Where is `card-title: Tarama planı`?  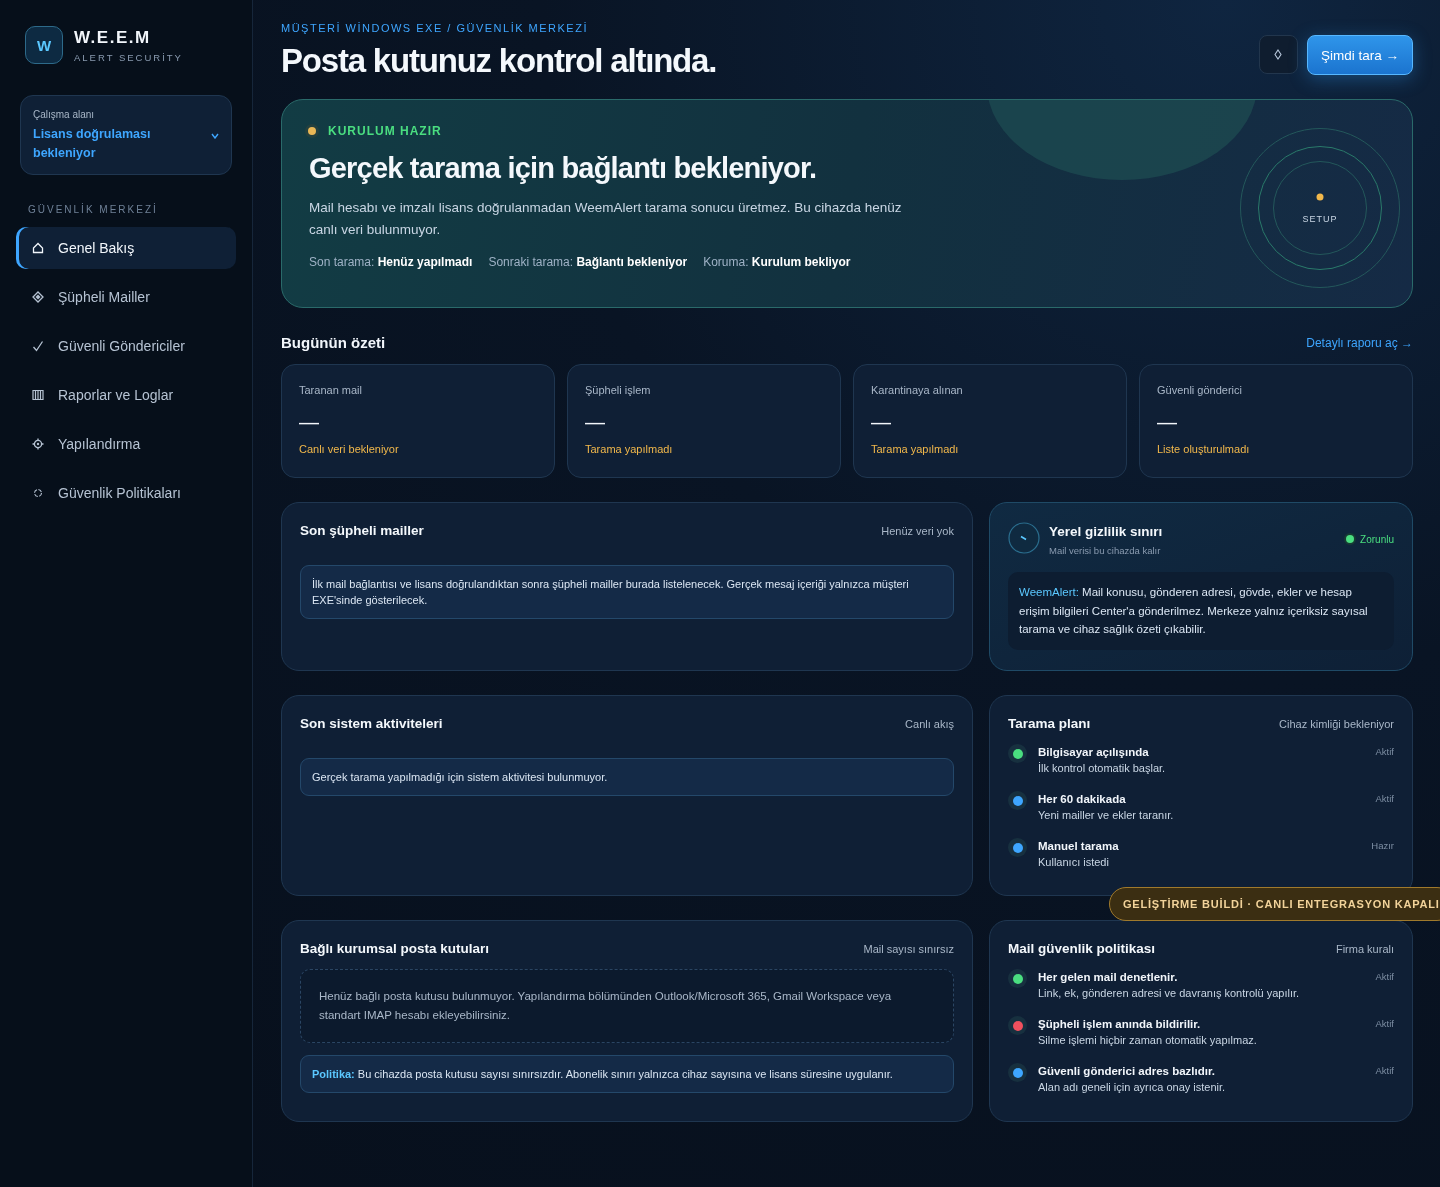
card-title: Tarama planı is located at coordinates (1049, 723).